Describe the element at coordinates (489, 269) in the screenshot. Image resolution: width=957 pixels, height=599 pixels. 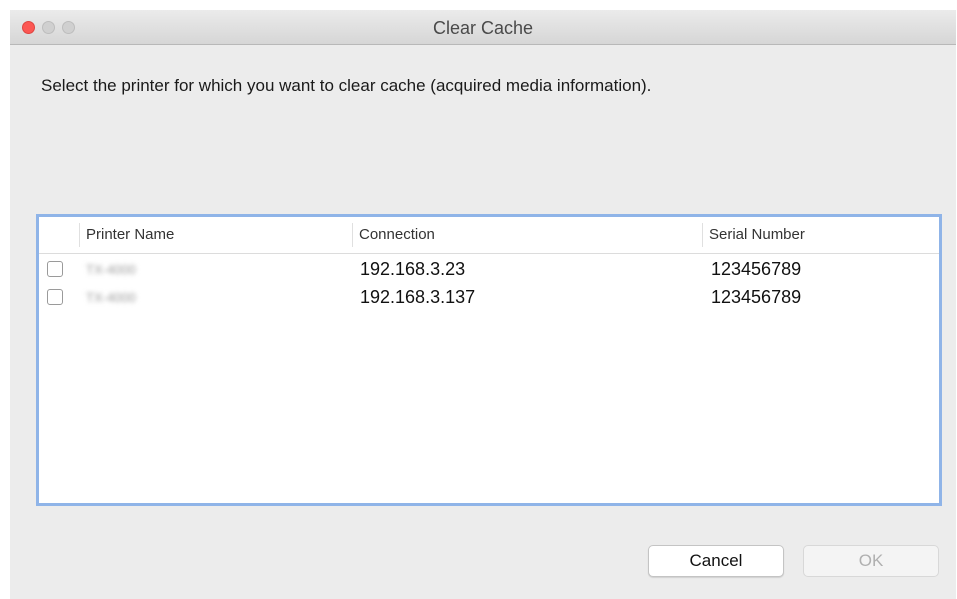
I see `table-row: TX-4000 192.168.3.23 123456789` at that location.